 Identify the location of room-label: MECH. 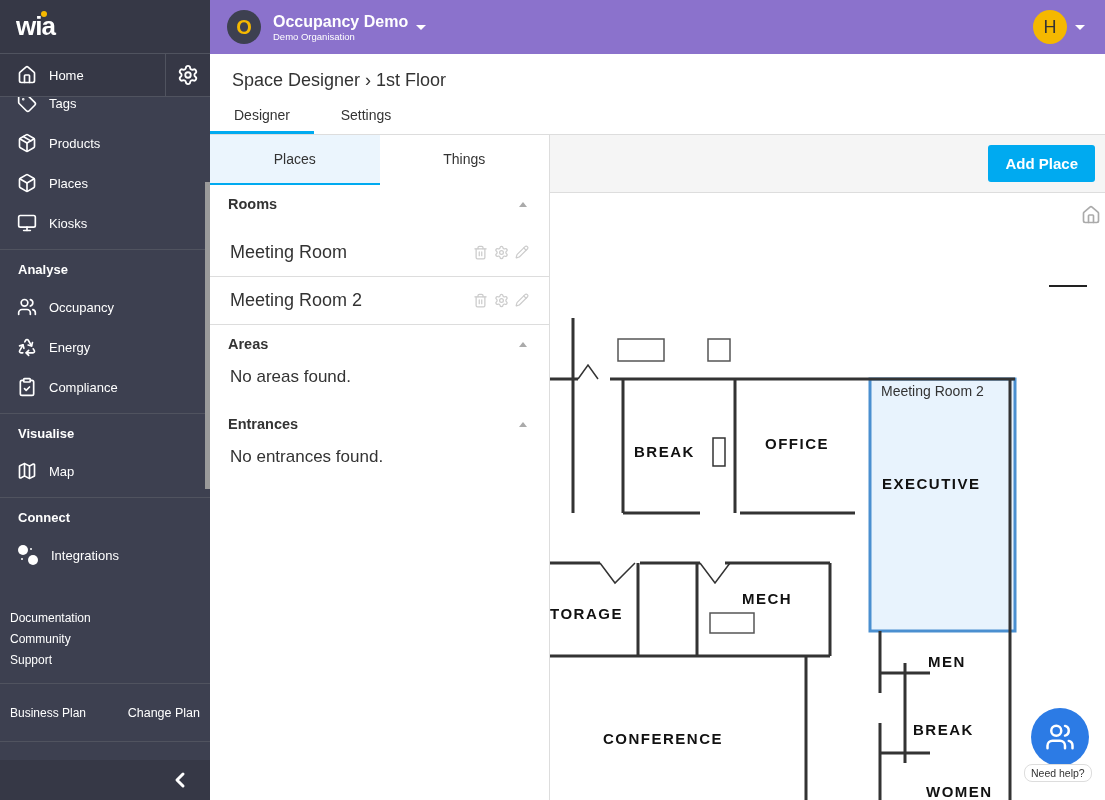
(767, 598).